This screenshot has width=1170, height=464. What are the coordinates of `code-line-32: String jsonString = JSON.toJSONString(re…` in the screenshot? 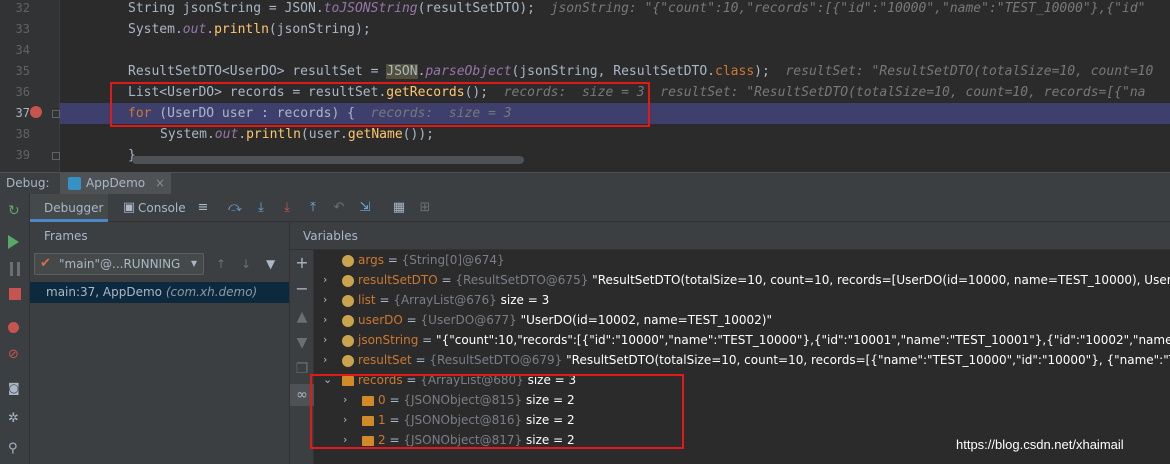 It's located at (637, 8).